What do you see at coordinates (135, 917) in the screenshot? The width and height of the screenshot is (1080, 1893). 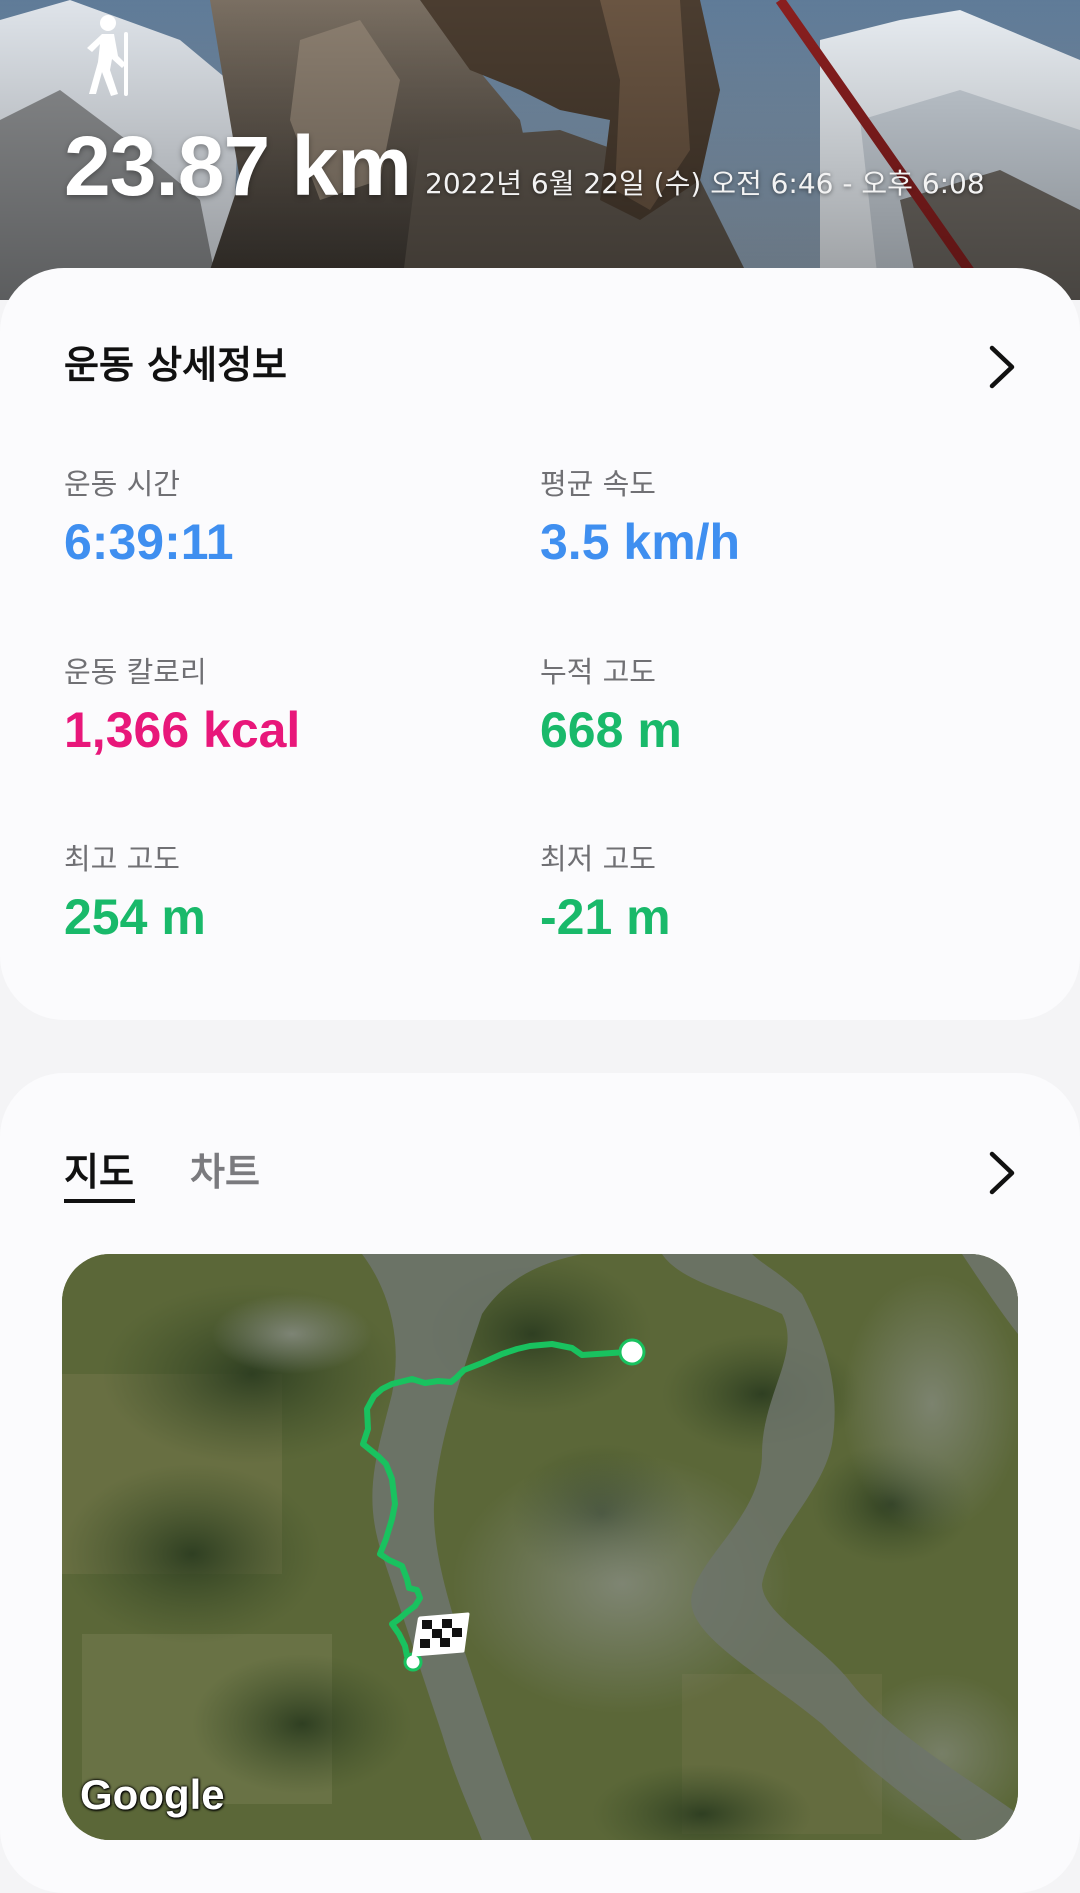 I see `max-altitude-value: 254 m` at bounding box center [135, 917].